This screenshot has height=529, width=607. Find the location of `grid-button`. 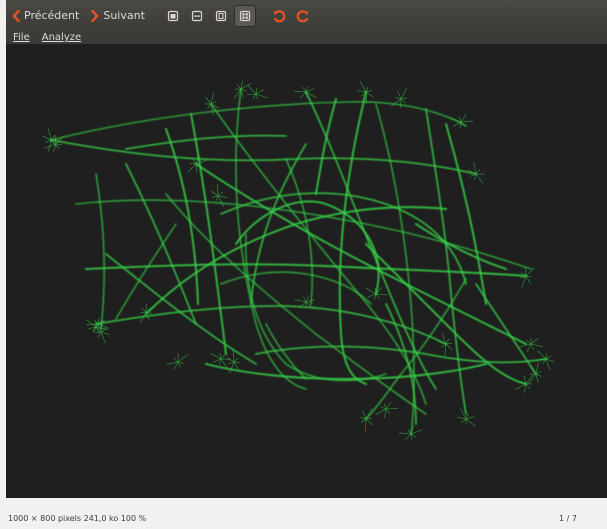

grid-button is located at coordinates (244, 15).